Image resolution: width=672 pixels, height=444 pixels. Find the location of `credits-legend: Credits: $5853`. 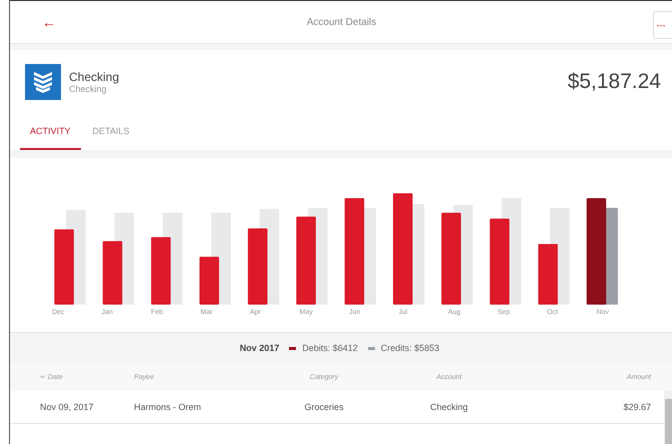

credits-legend: Credits: $5853 is located at coordinates (410, 348).